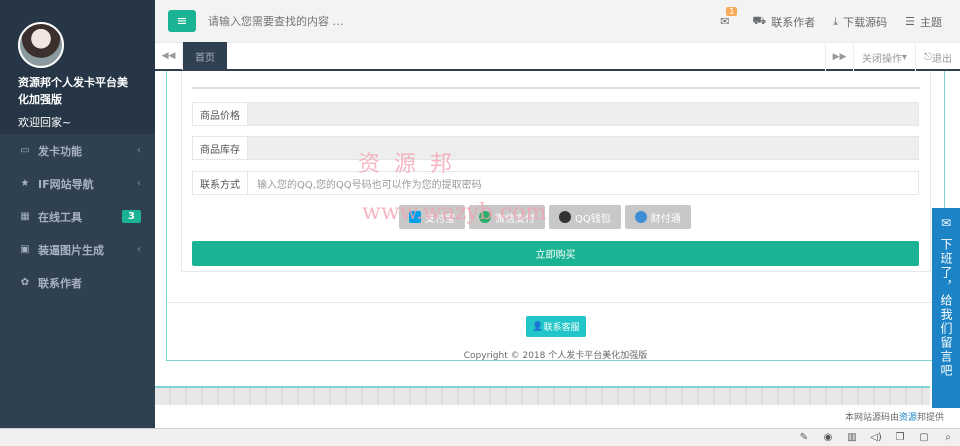 Image resolution: width=960 pixels, height=446 pixels. I want to click on logout-button: ⎋ 退出, so click(937, 57).